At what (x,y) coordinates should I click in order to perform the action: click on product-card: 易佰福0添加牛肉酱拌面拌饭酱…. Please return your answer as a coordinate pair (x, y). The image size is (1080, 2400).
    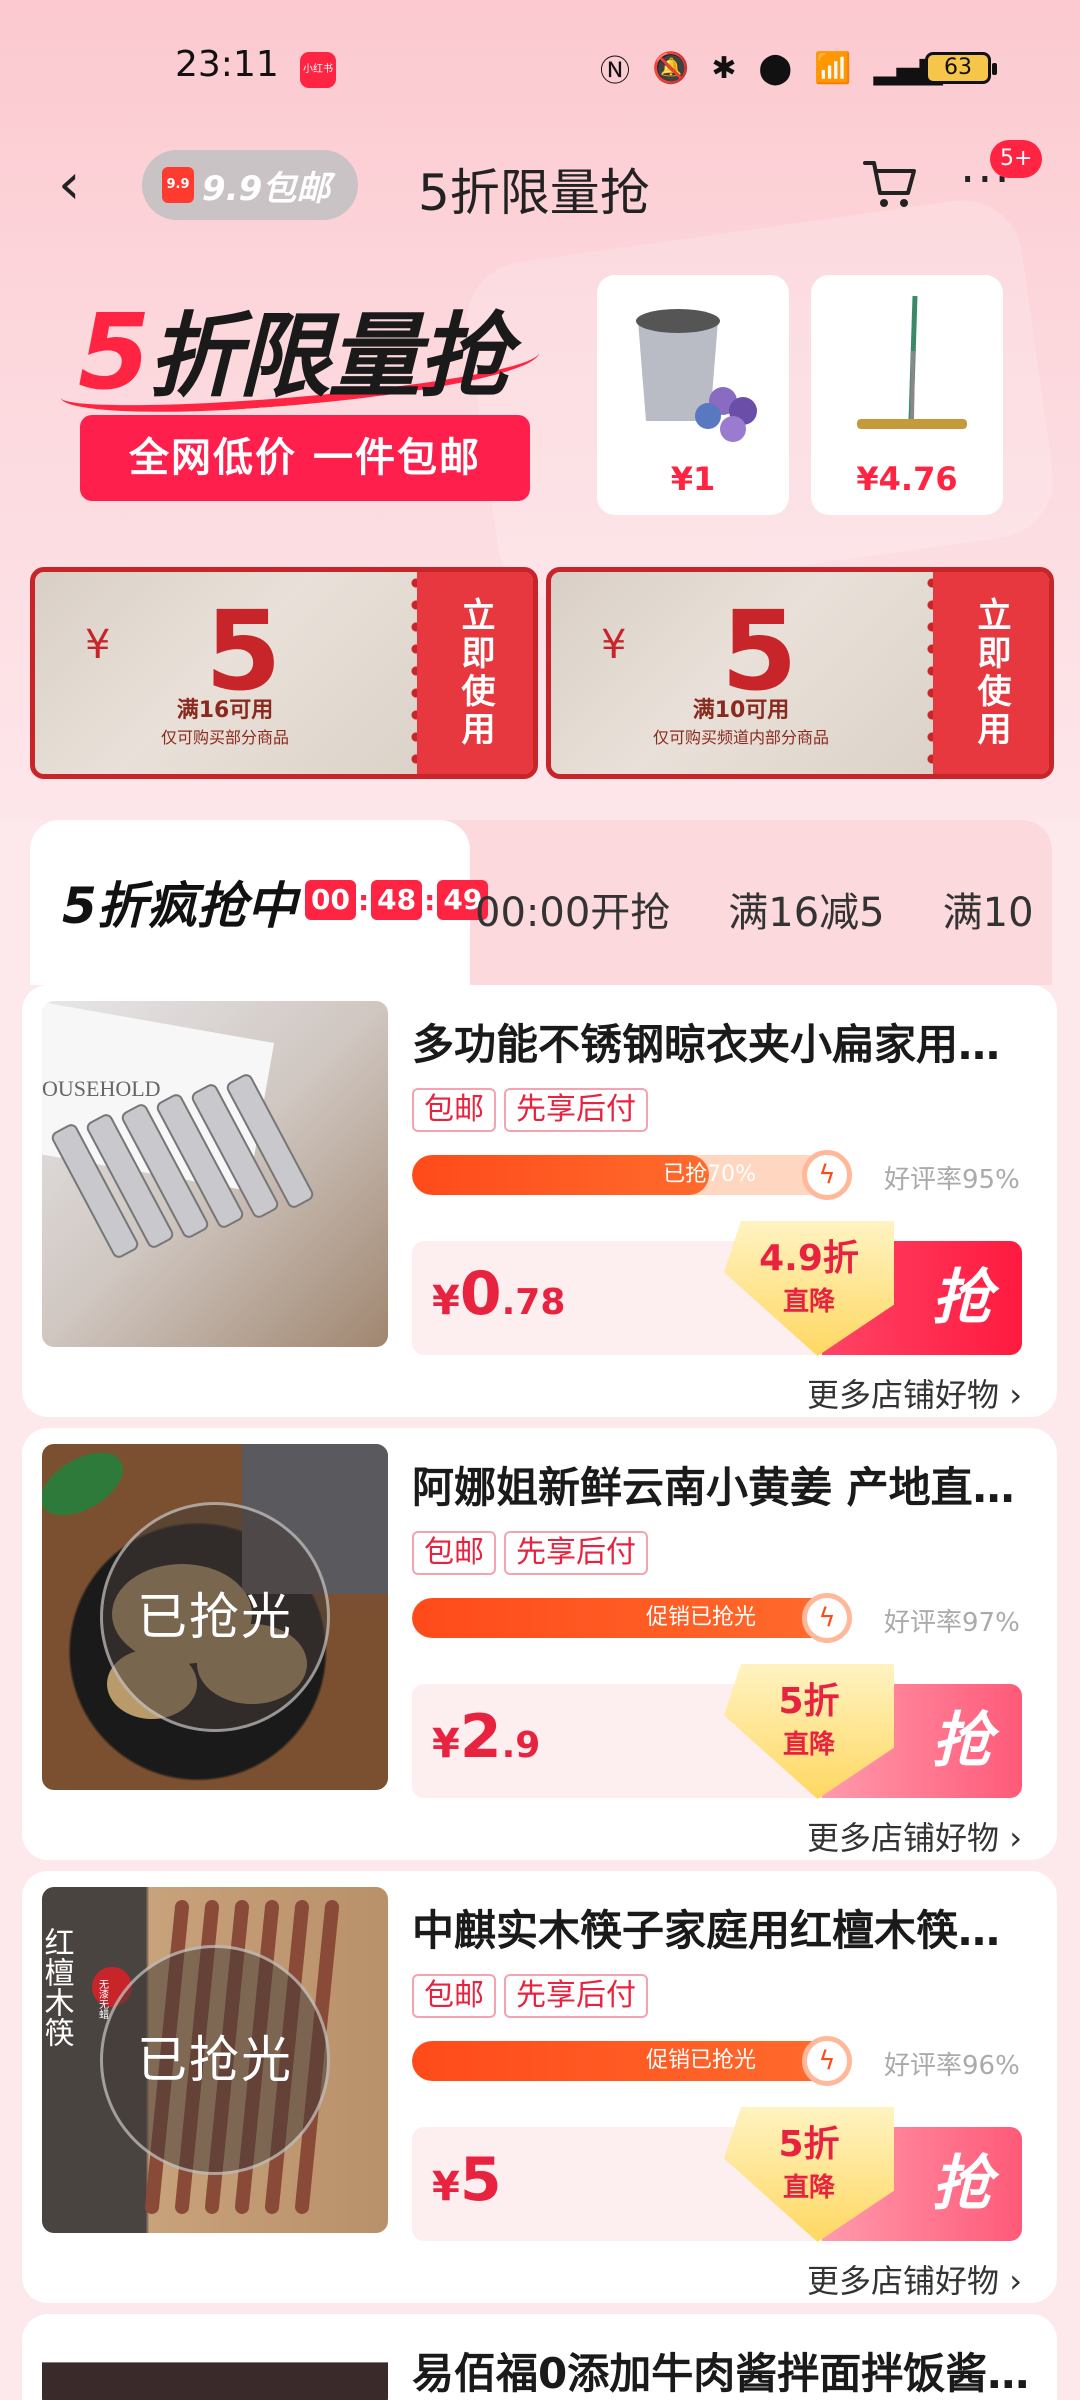
    Looking at the image, I should click on (539, 2357).